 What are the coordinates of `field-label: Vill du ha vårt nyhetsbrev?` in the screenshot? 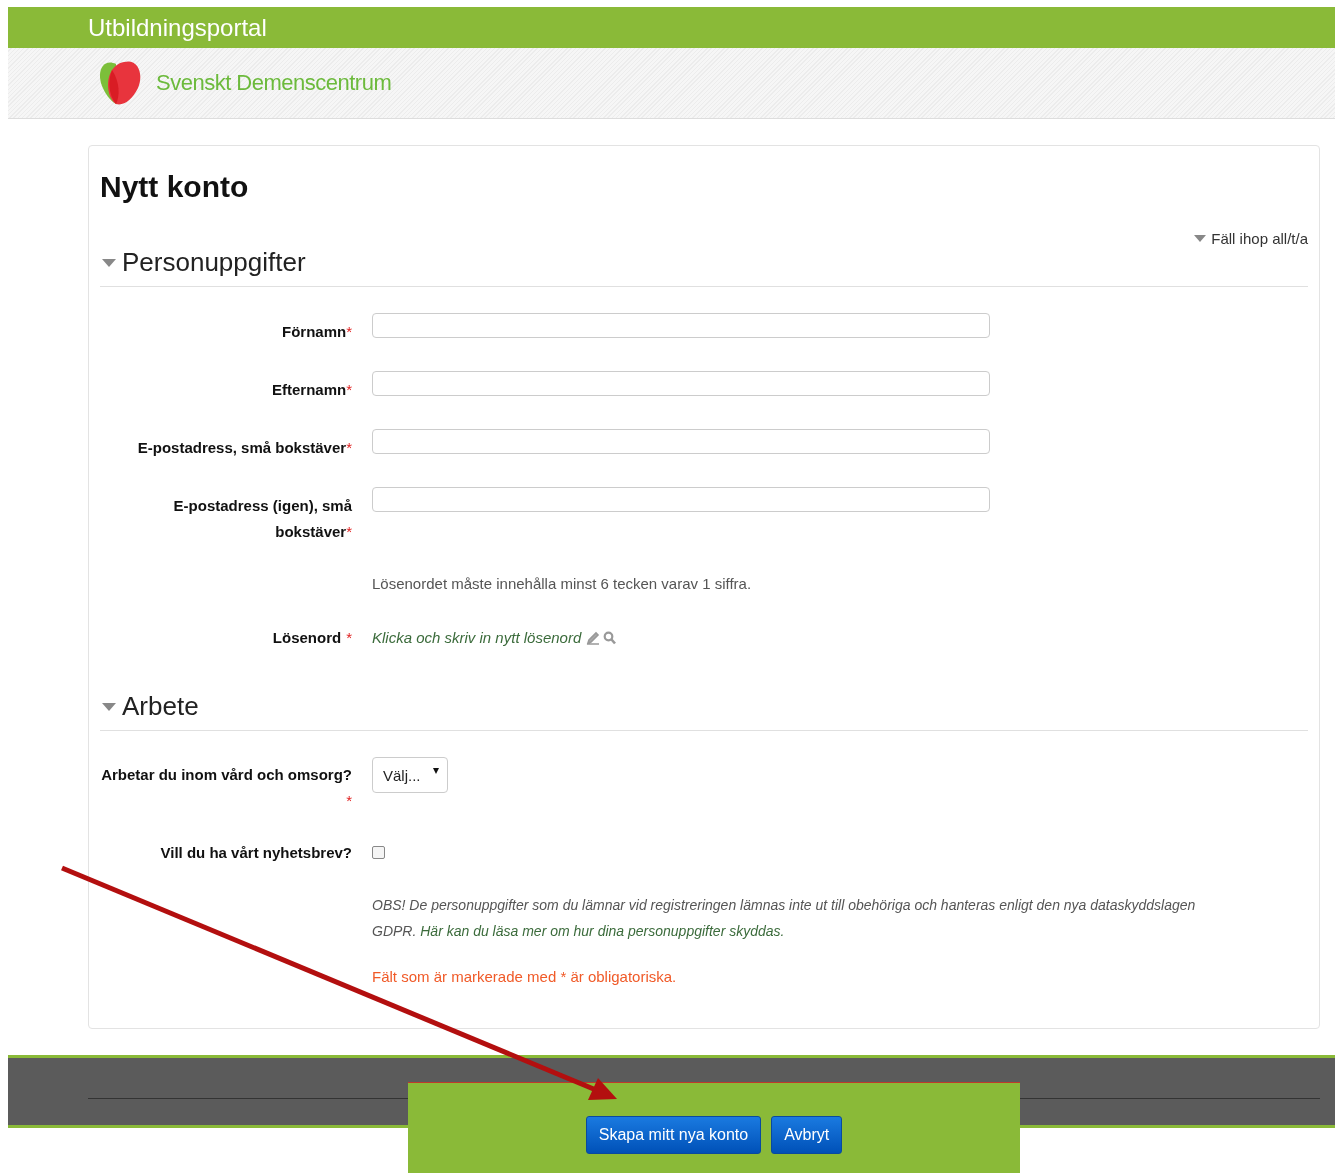 It's located at (256, 852).